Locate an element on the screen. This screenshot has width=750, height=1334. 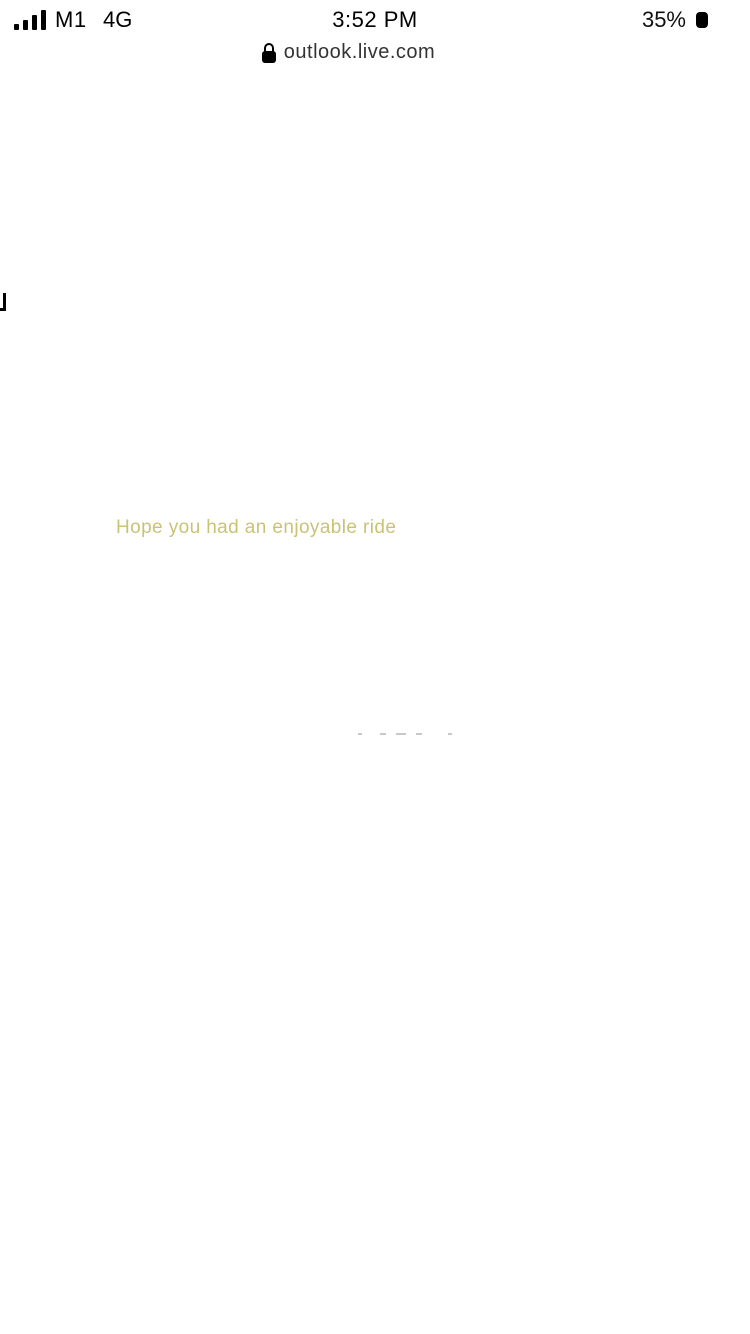
edge-glyph-fragment is located at coordinates (3, 303).